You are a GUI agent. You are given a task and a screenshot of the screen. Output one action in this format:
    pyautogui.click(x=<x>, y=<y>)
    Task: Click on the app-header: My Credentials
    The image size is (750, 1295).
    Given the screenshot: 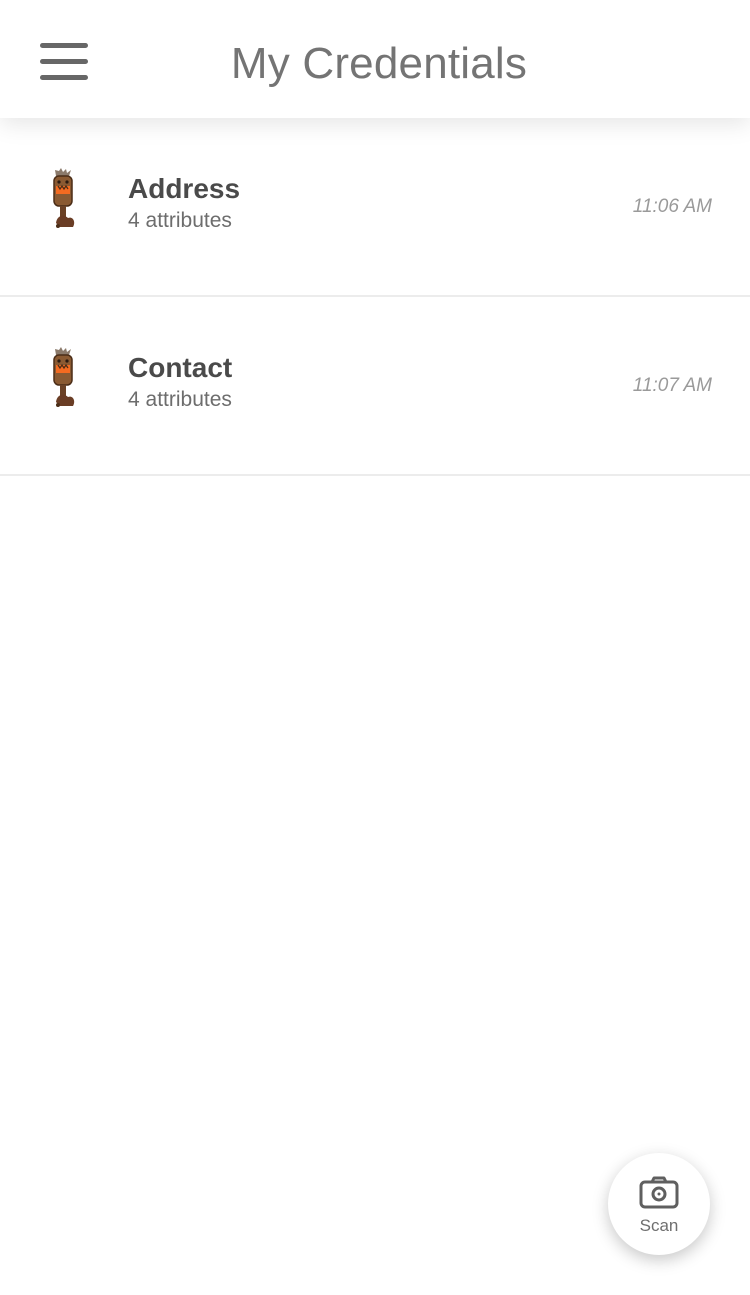 What is the action you would take?
    pyautogui.click(x=375, y=59)
    